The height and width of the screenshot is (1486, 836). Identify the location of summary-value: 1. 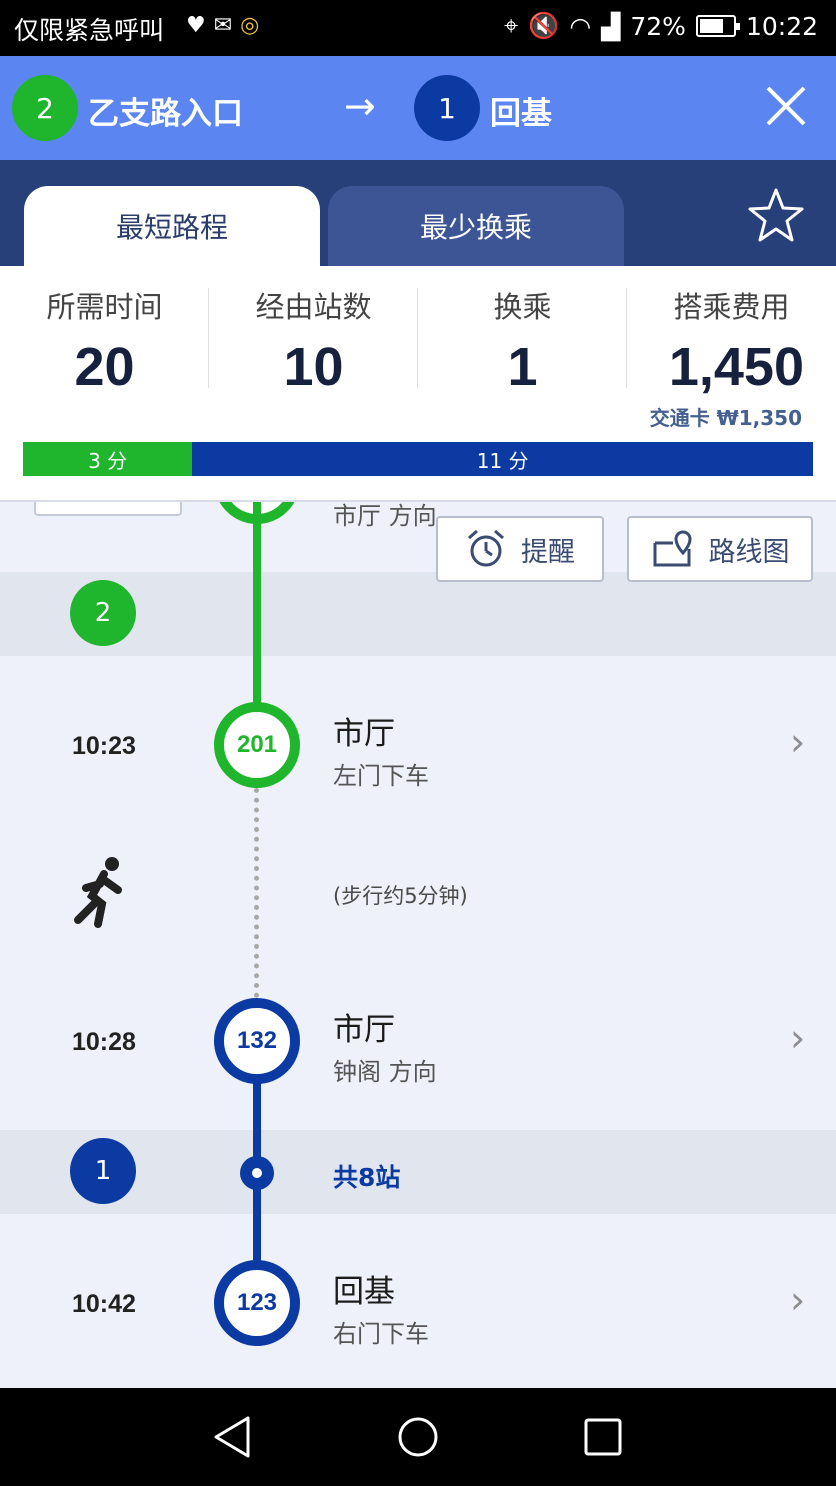
(522, 367).